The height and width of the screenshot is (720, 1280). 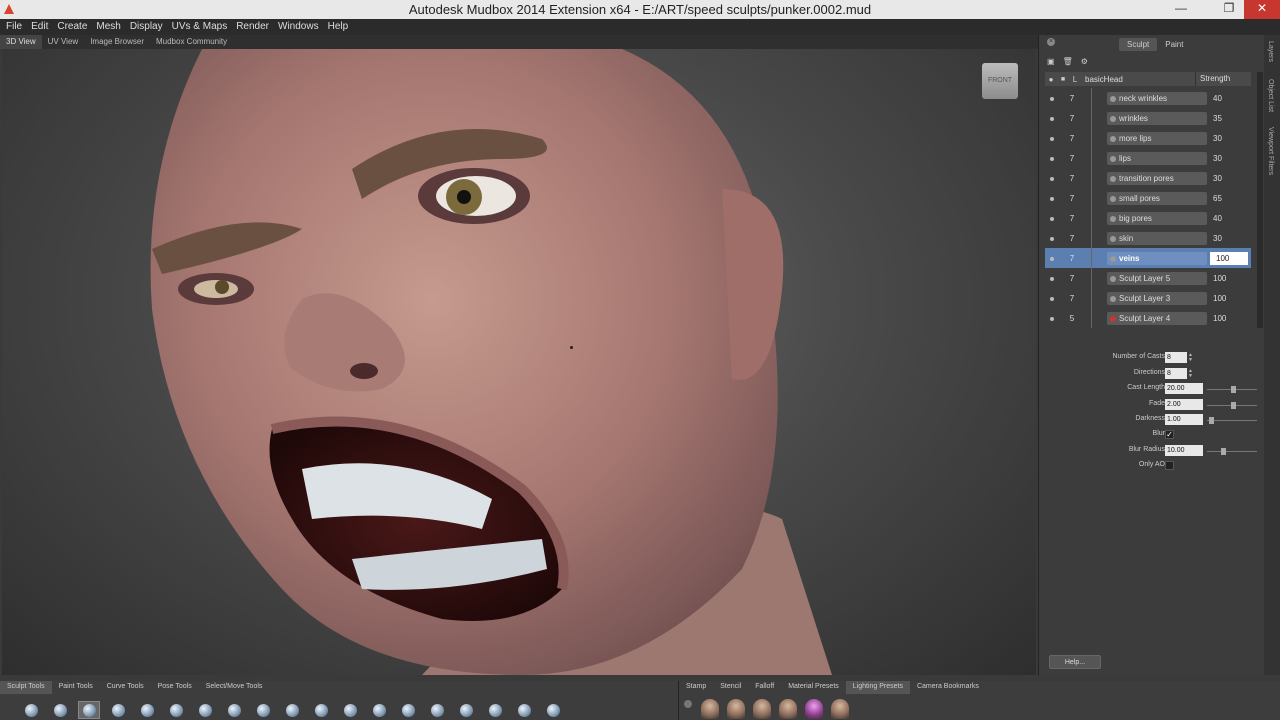 I want to click on tab-sculpt: Sculpt, so click(x=1138, y=44).